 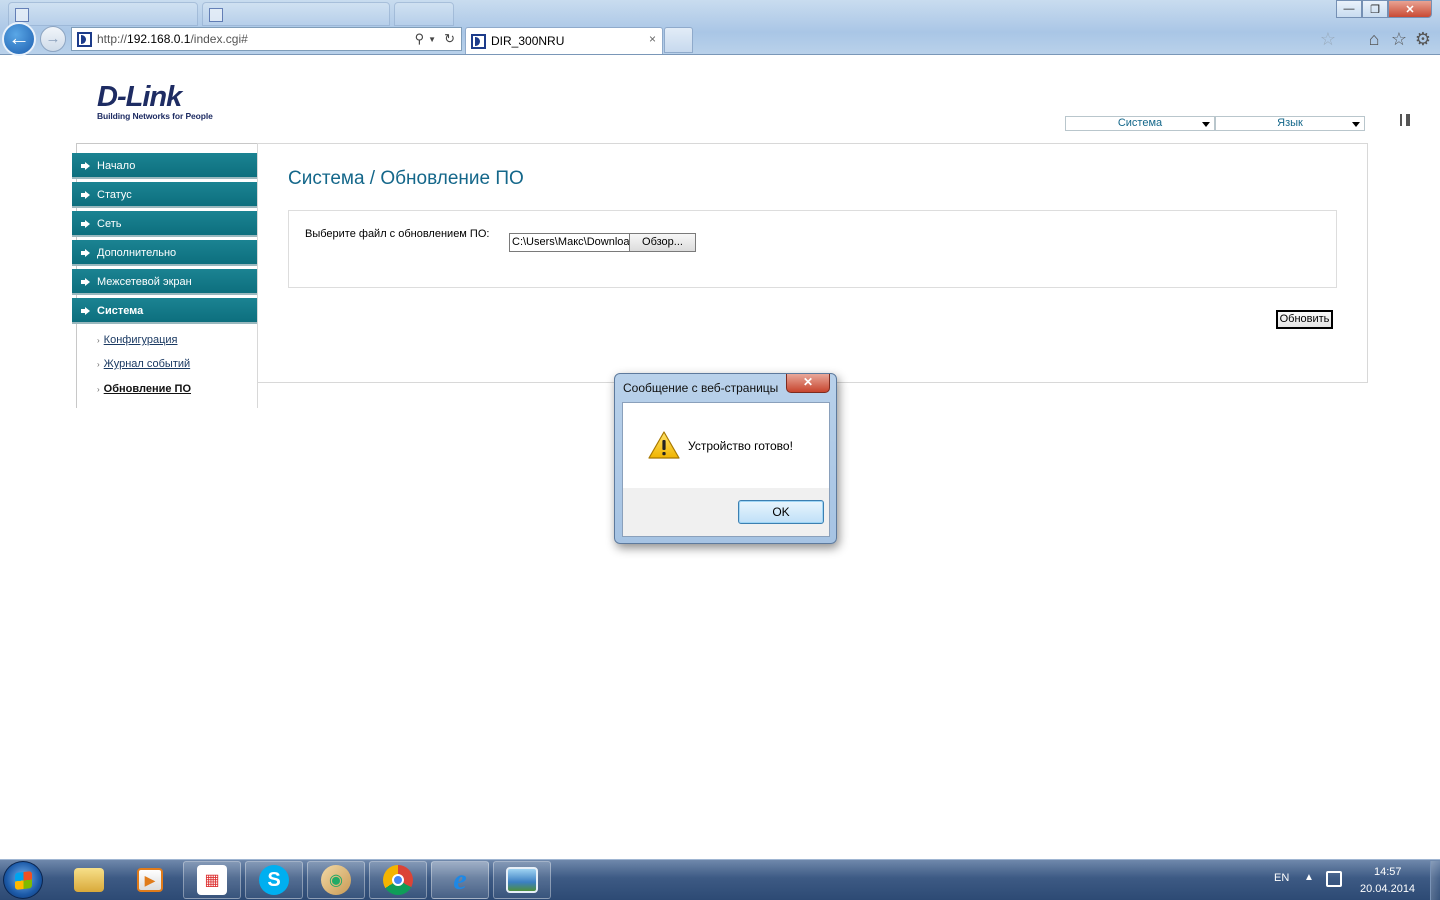 What do you see at coordinates (155, 116) in the screenshot?
I see `logo-tagline: Building Networks for People` at bounding box center [155, 116].